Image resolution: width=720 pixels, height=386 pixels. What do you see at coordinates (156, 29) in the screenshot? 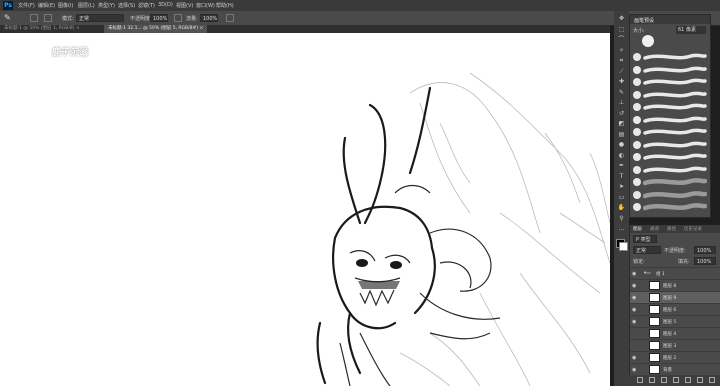
I see `tab-document-2: 未标题-1 32.1... @ 50% (图层 5, RGB/8#) ×` at bounding box center [156, 29].